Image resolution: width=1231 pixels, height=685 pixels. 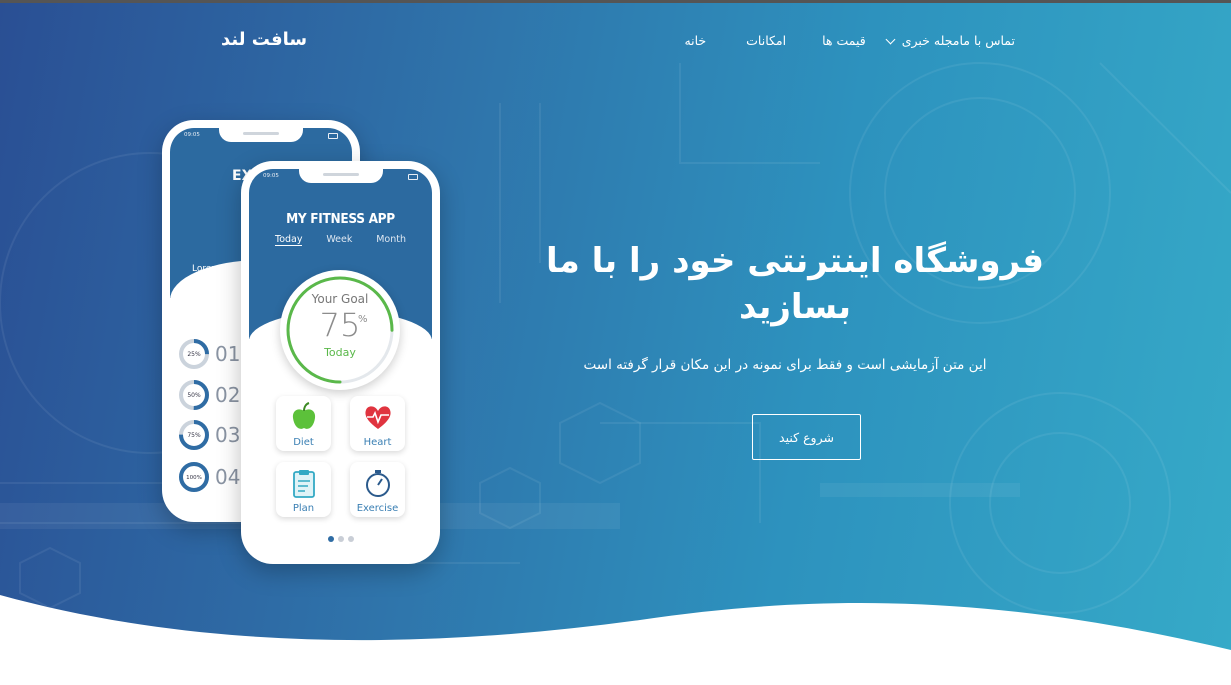 I want to click on tile-exercise: Exercise, so click(x=377, y=489).